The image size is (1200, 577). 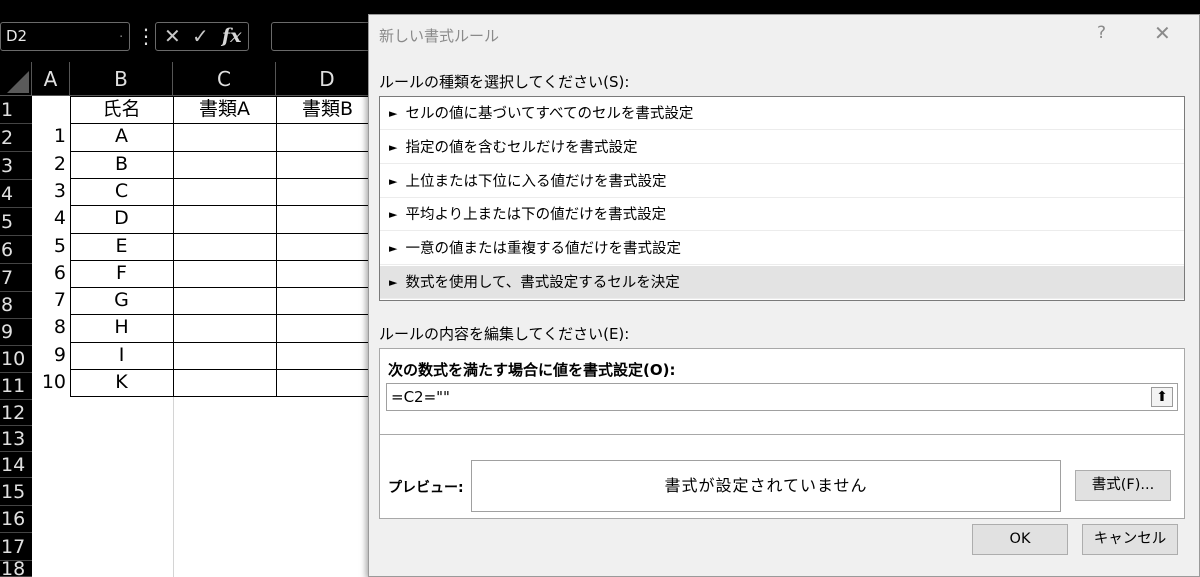 I want to click on rule-type-text: 一意の値または重複する値だけを書式設定, so click(x=543, y=249).